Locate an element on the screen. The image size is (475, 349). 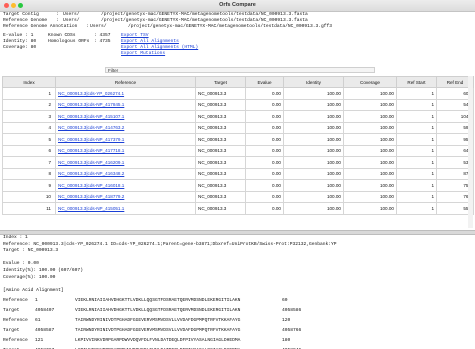
alignment-end: 4058586 is located at coordinates (292, 311).